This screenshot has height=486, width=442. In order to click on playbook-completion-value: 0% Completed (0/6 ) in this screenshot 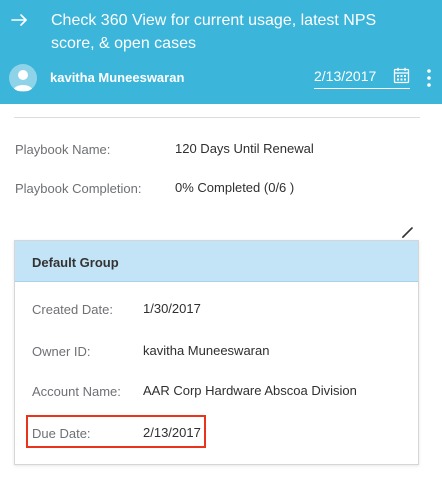, I will do `click(235, 187)`.